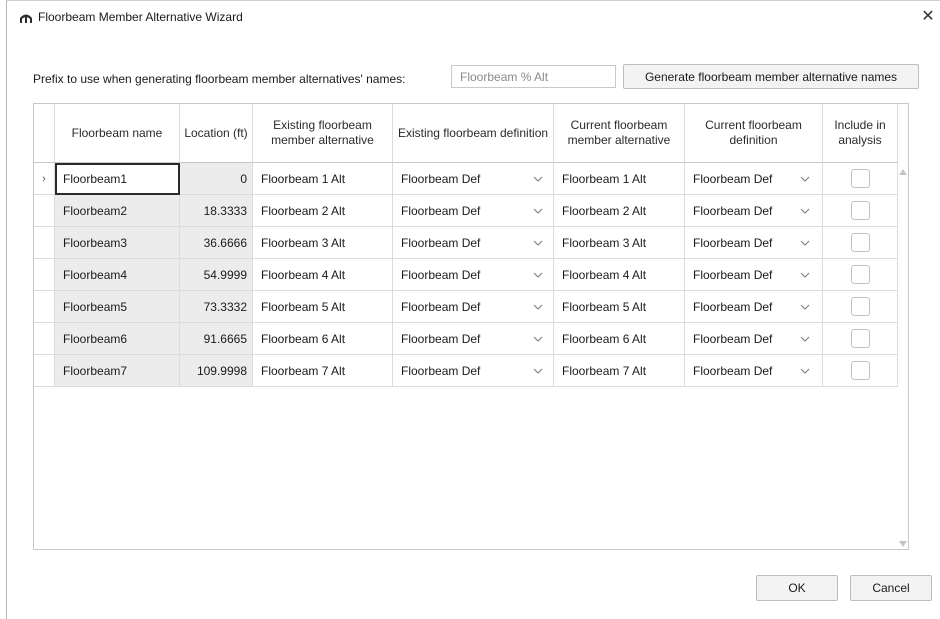  I want to click on existing-alternative-cell: Floorbeam 3 Alt, so click(323, 243).